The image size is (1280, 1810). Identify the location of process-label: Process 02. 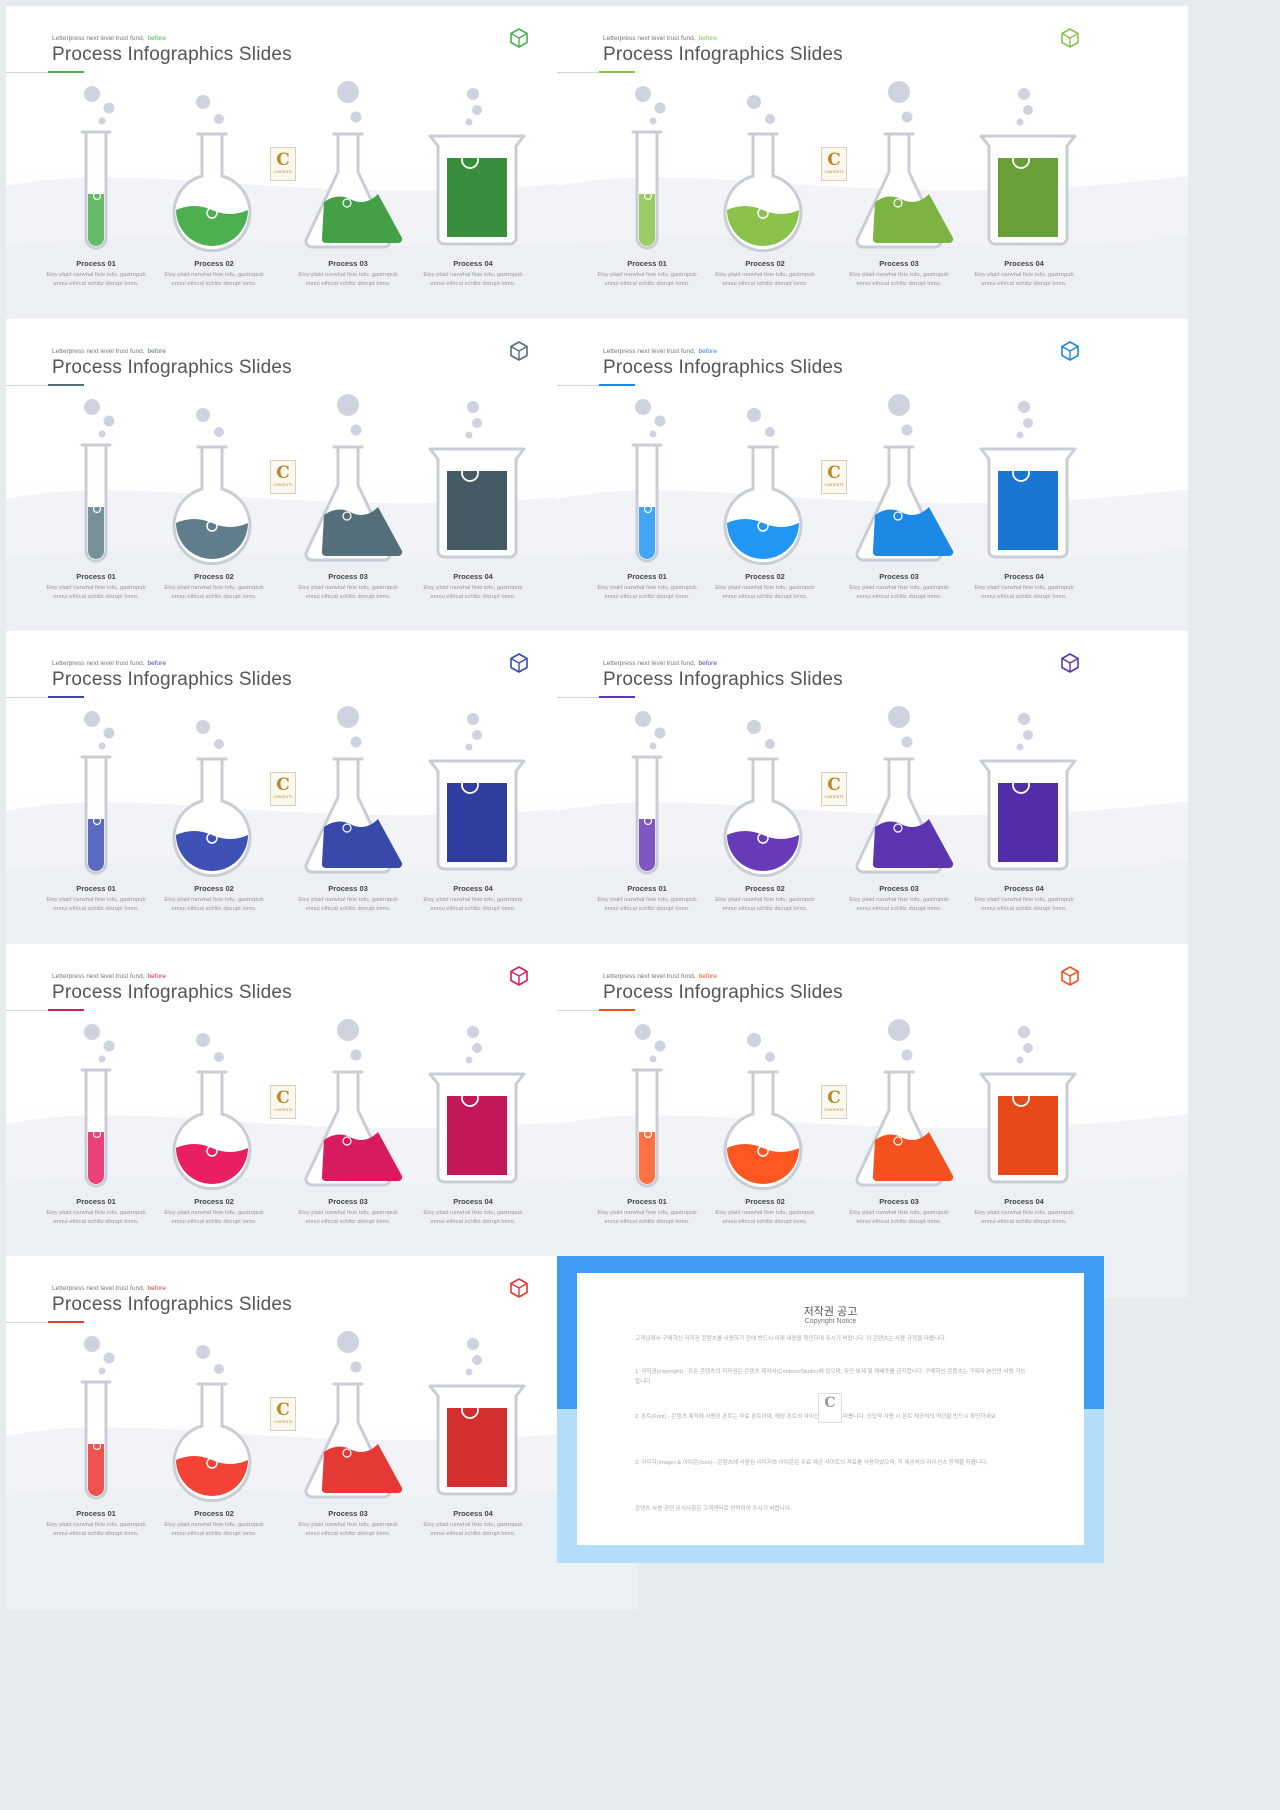
(765, 1201).